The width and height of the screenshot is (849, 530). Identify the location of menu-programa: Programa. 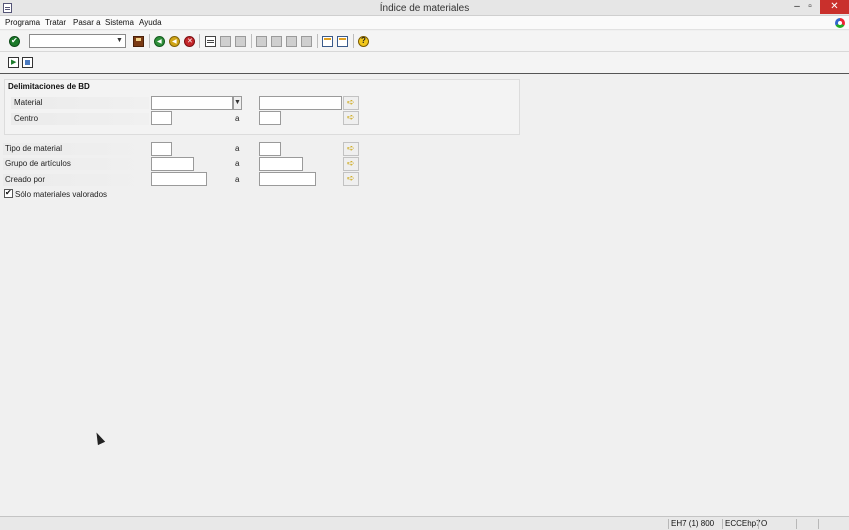
(22, 22).